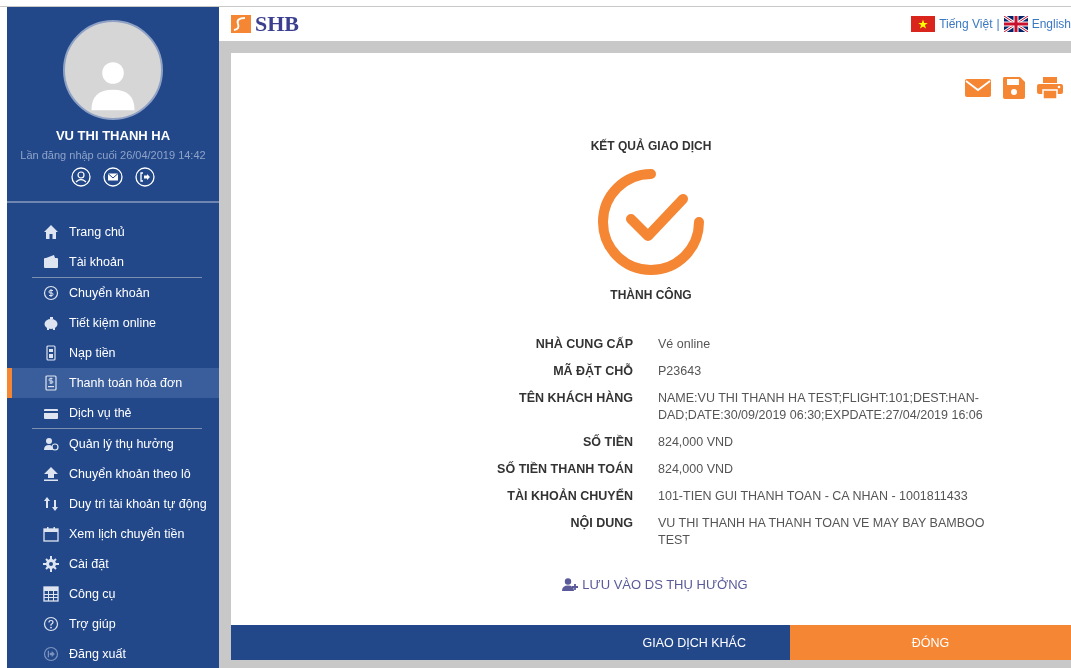 This screenshot has height=668, width=1071. What do you see at coordinates (680, 371) in the screenshot?
I see `detail-value: P23643` at bounding box center [680, 371].